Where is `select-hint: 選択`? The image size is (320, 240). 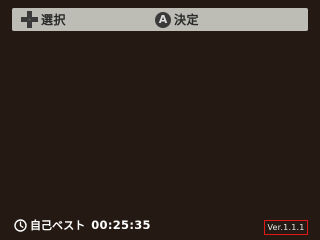 select-hint: 選択 is located at coordinates (43, 19).